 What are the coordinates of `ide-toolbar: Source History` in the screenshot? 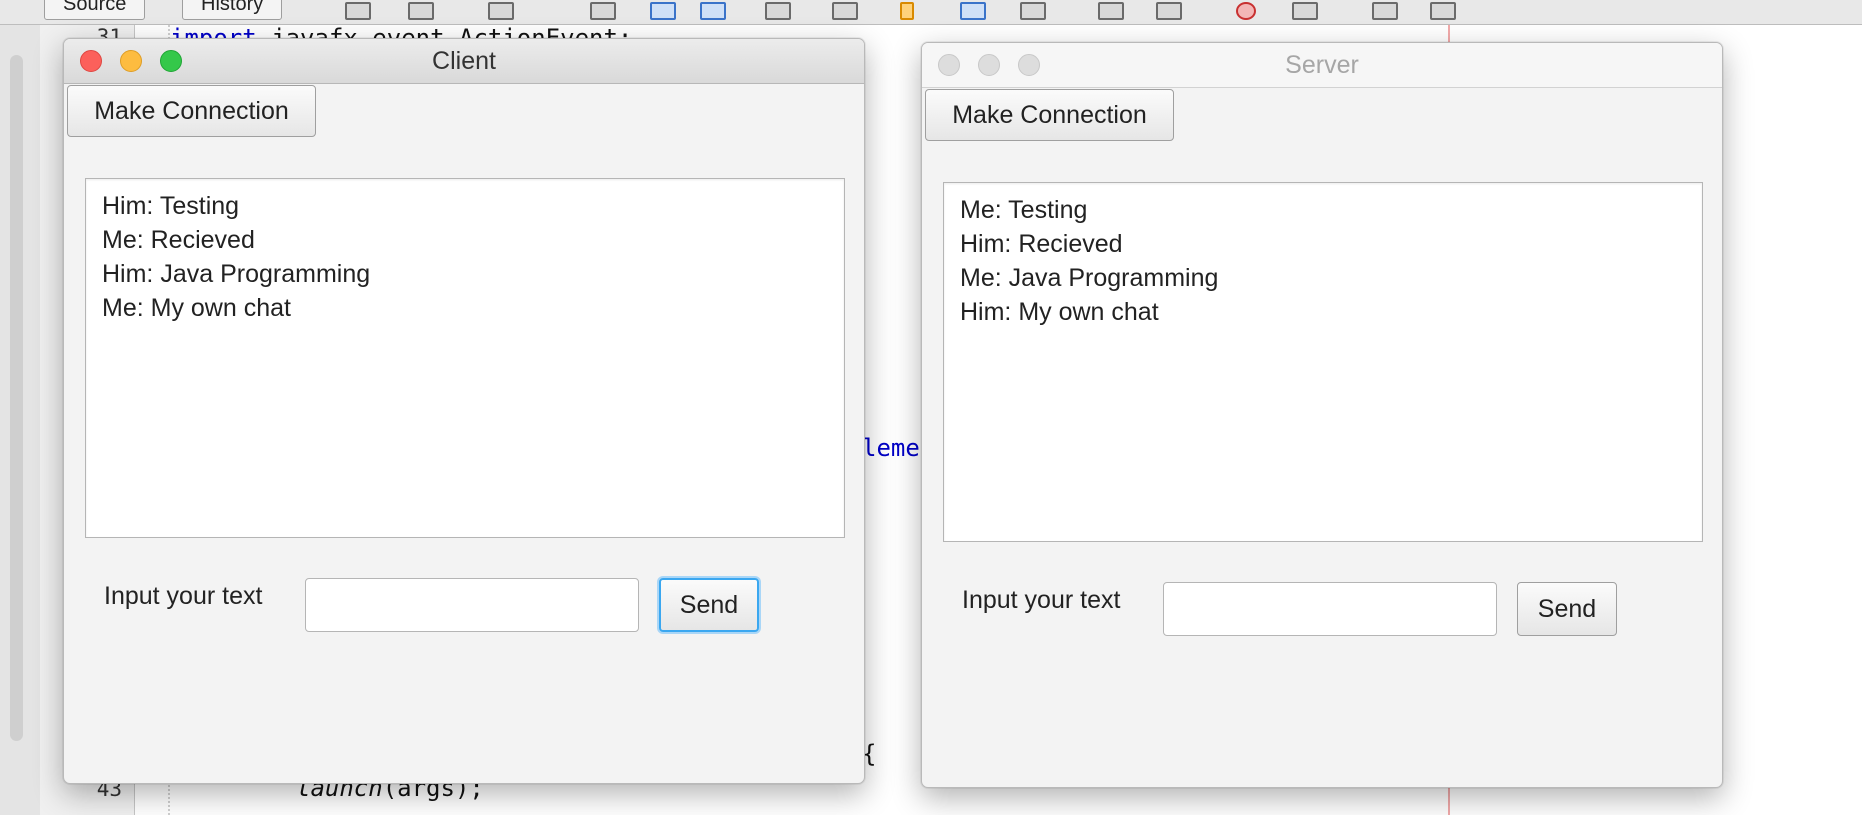 It's located at (931, 12).